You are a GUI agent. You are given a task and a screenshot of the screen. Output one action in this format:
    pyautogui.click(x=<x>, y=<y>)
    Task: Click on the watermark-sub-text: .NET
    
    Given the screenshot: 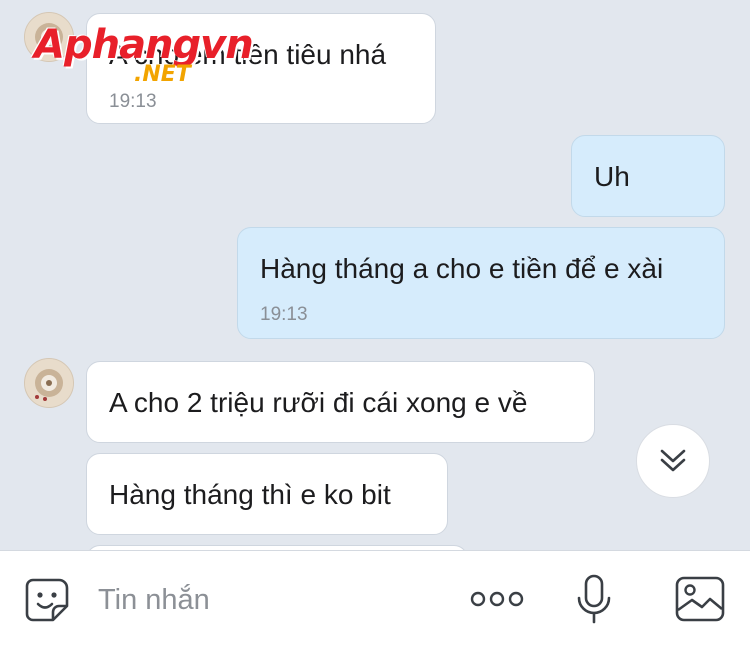 What is the action you would take?
    pyautogui.click(x=162, y=74)
    